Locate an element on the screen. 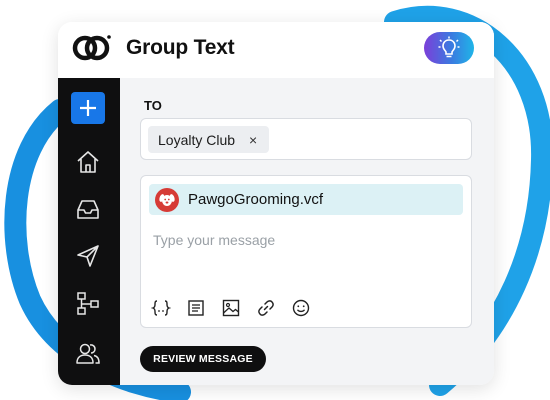  remove-recipient-icon: × is located at coordinates (253, 140).